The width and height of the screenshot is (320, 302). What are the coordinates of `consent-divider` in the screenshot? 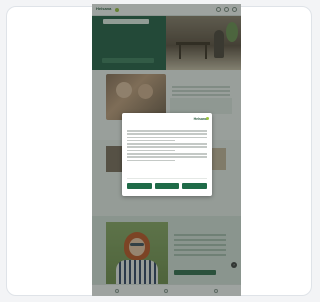 It's located at (167, 178).